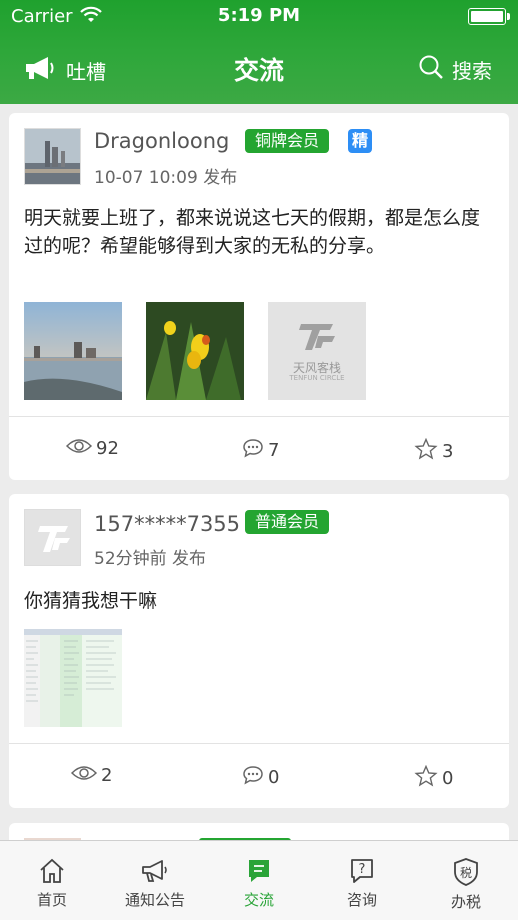 The height and width of the screenshot is (920, 518). I want to click on status-bar: Carrier 5:19 PM, so click(259, 17).